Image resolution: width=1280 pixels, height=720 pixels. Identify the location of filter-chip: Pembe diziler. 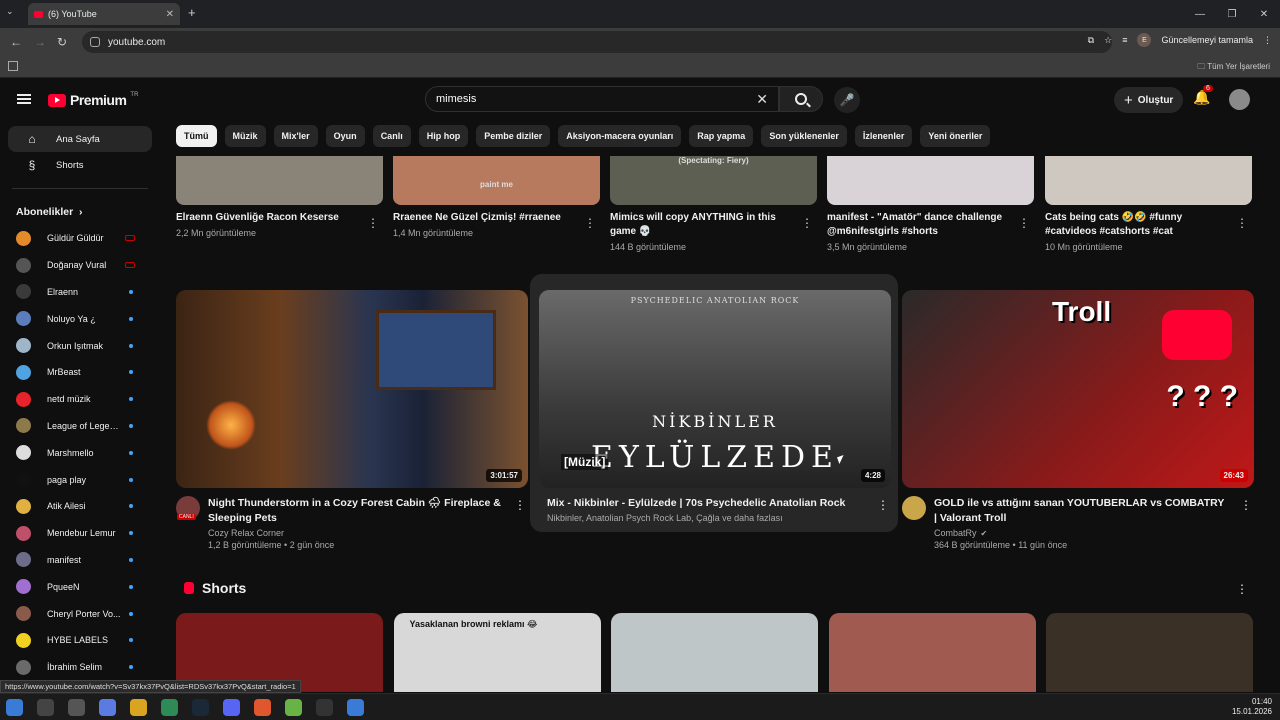
(513, 136).